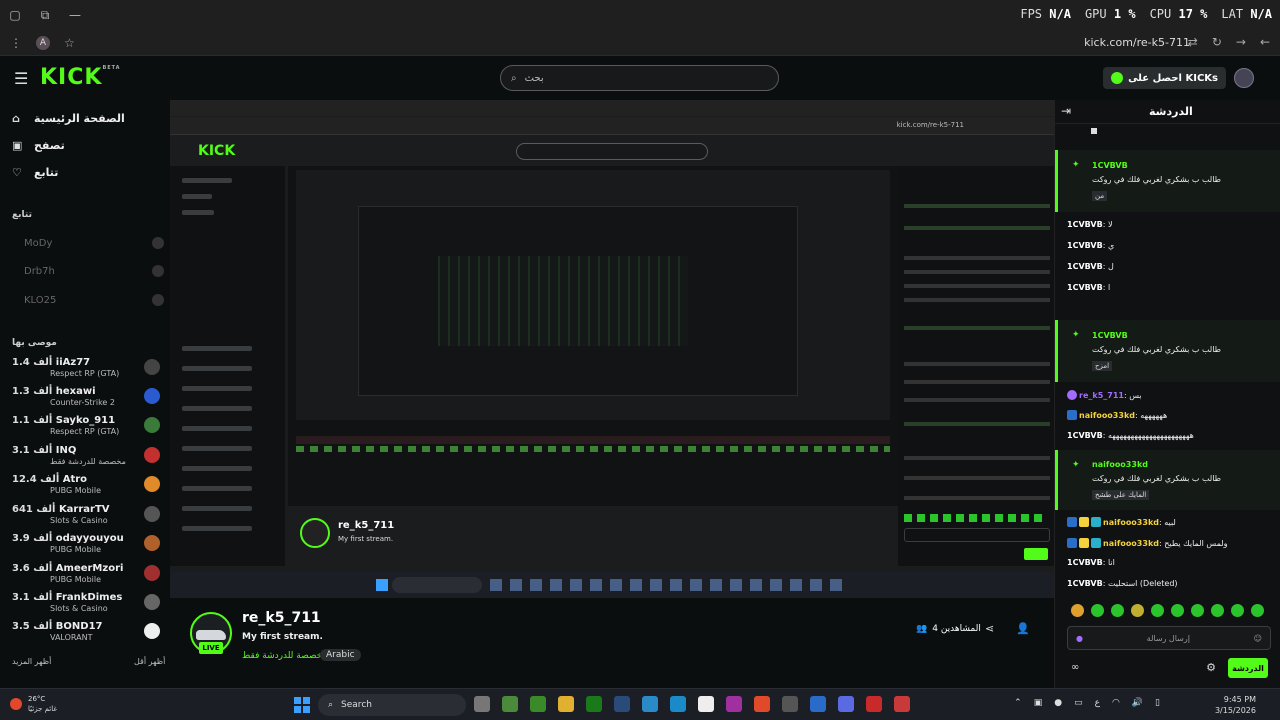 This screenshot has width=1280, height=720. What do you see at coordinates (86, 400) in the screenshot?
I see `recommended-channel: 1.3 ألف hexawi Counter-Strike 2` at bounding box center [86, 400].